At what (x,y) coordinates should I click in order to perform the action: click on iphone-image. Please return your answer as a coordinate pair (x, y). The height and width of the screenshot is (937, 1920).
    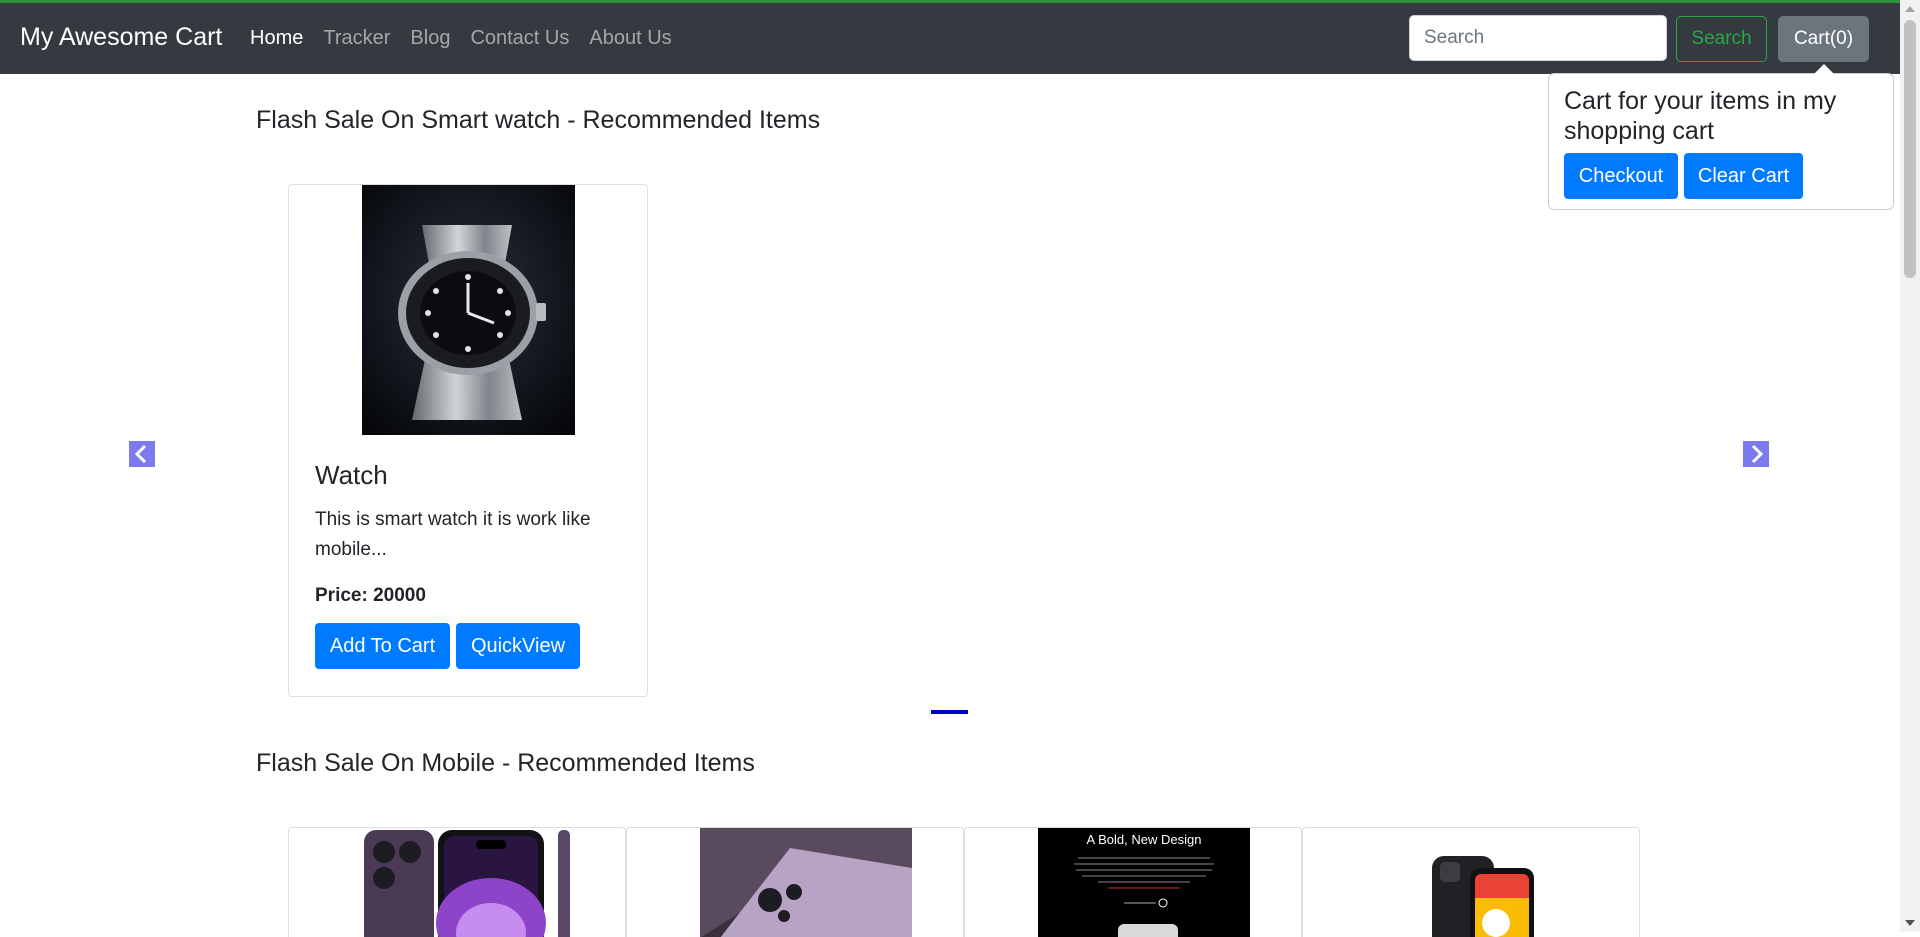
    Looking at the image, I should click on (468, 882).